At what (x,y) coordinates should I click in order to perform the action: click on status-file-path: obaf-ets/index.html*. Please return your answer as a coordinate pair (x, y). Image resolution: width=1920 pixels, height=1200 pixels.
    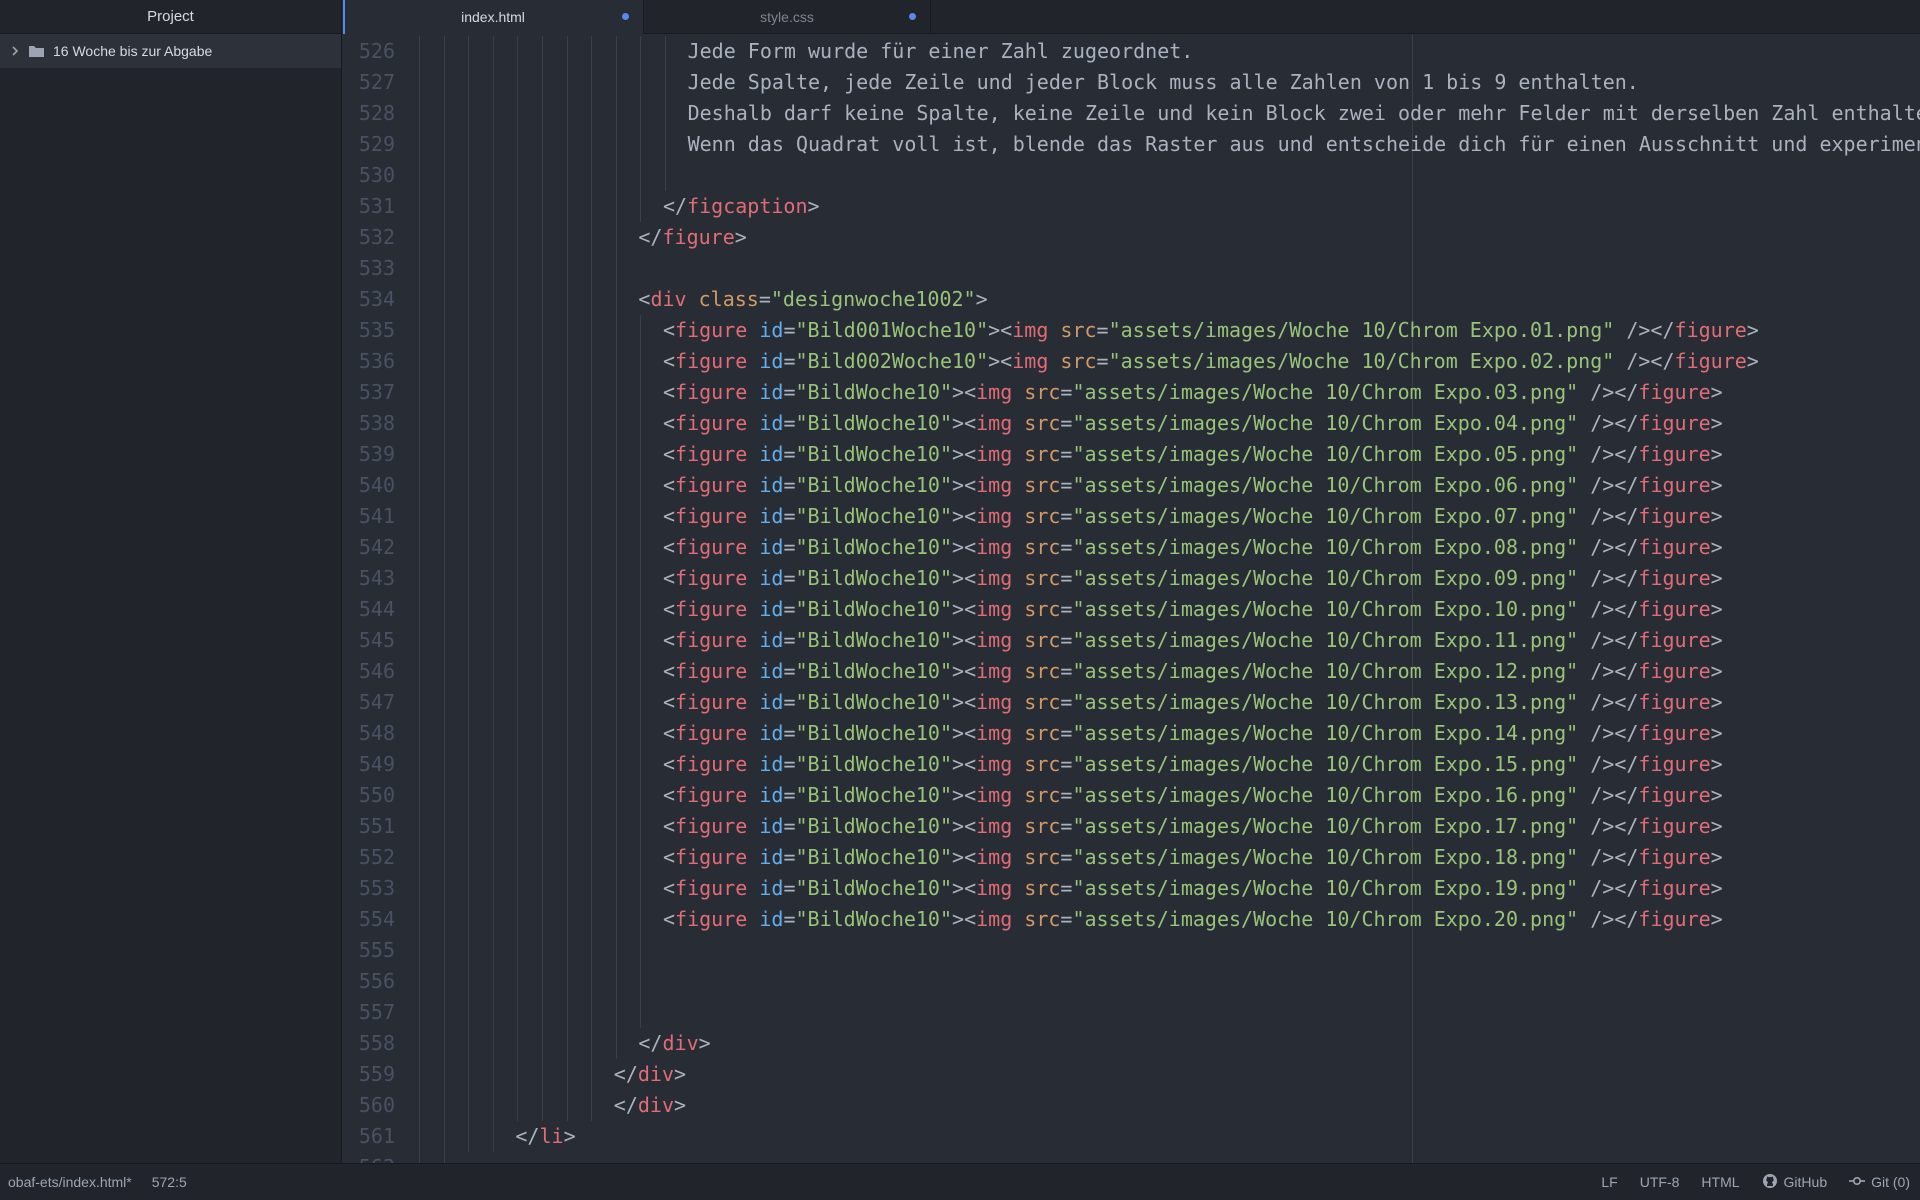
    Looking at the image, I should click on (70, 1182).